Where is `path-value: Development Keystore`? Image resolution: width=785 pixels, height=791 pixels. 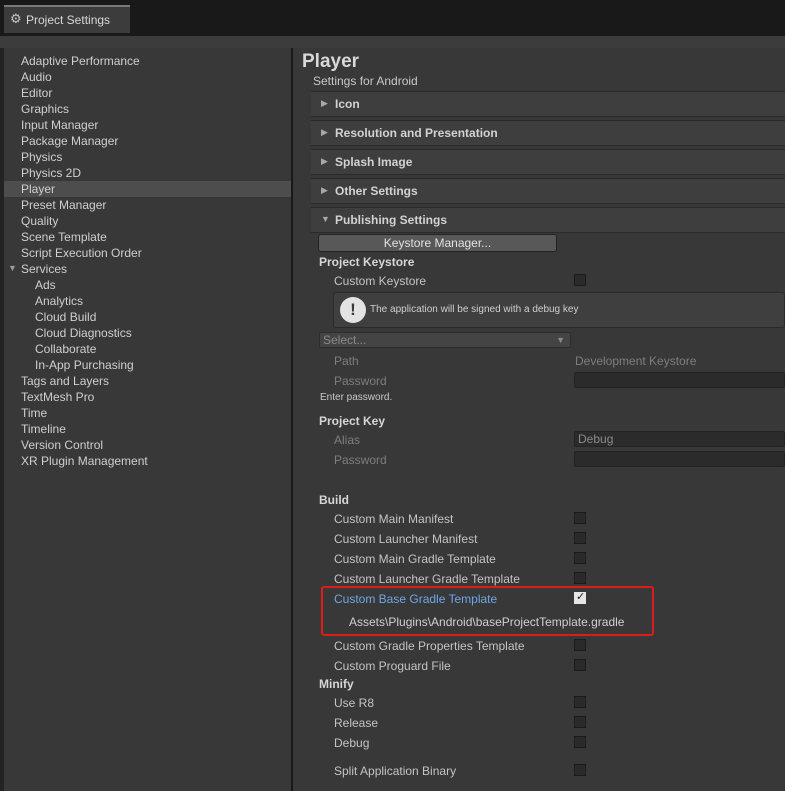 path-value: Development Keystore is located at coordinates (636, 361).